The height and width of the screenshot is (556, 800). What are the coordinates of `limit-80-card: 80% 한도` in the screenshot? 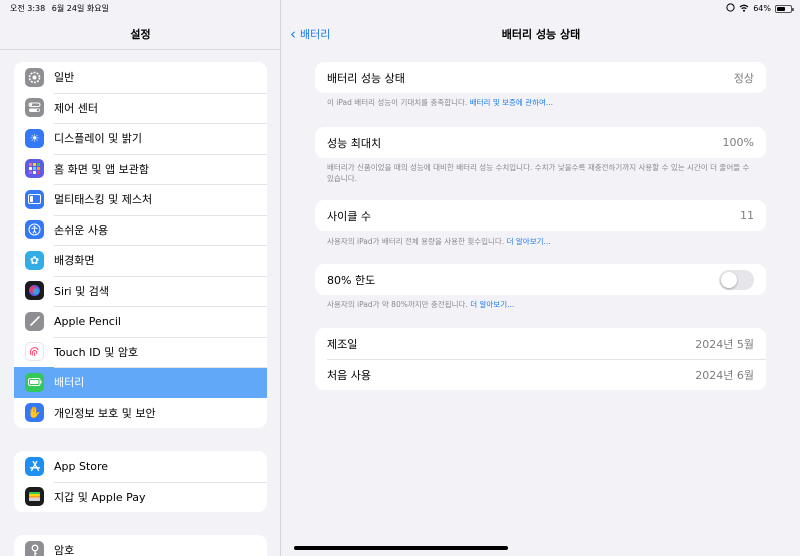 It's located at (540, 279).